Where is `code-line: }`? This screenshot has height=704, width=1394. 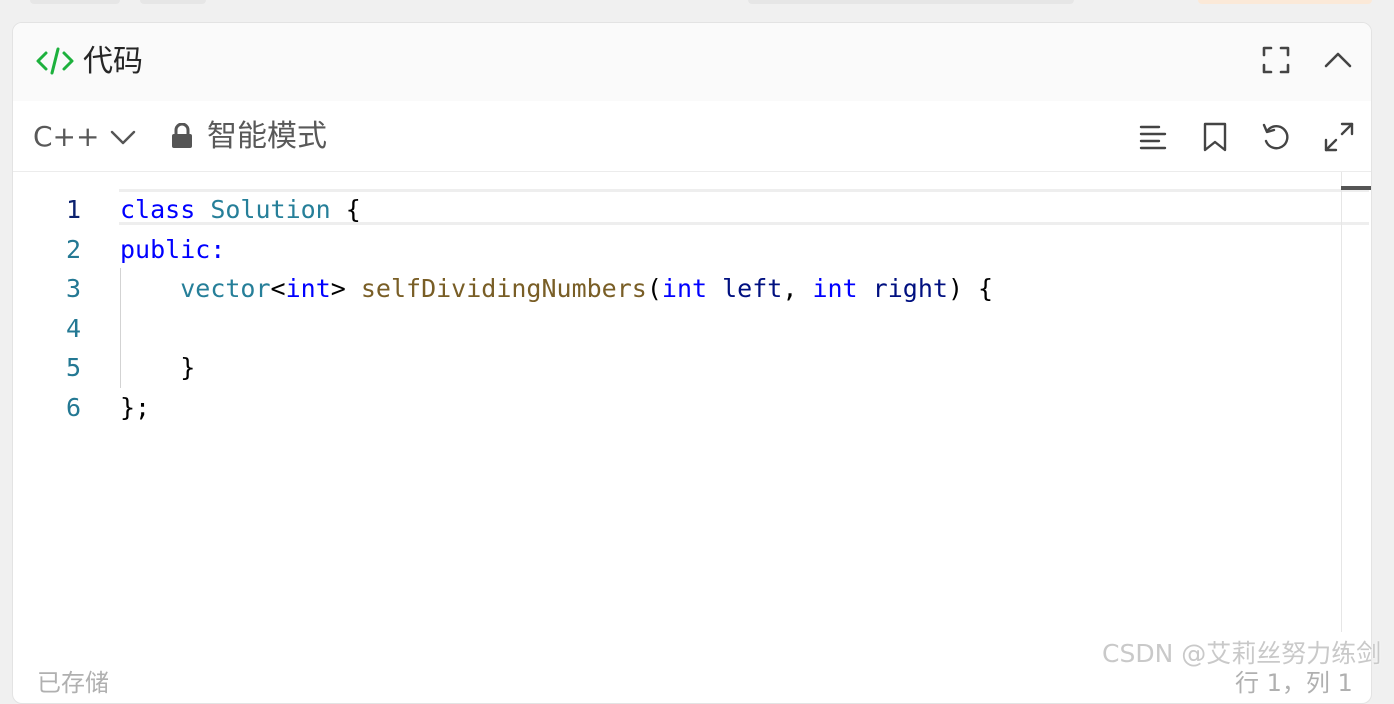 code-line: } is located at coordinates (157, 368).